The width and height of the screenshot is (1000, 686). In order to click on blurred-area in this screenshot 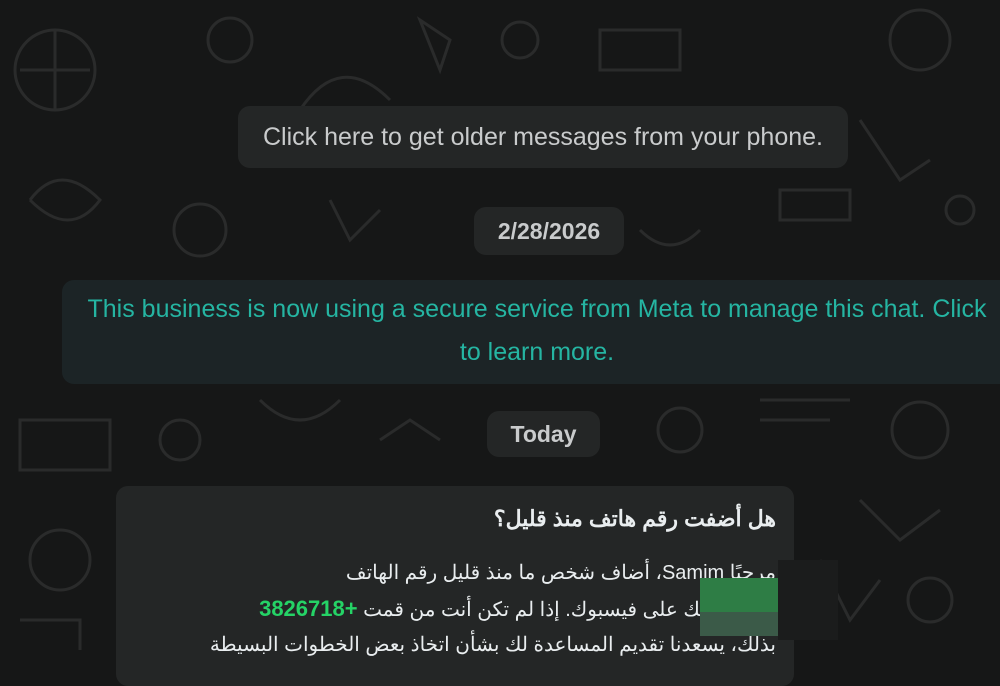, I will do `click(808, 600)`.